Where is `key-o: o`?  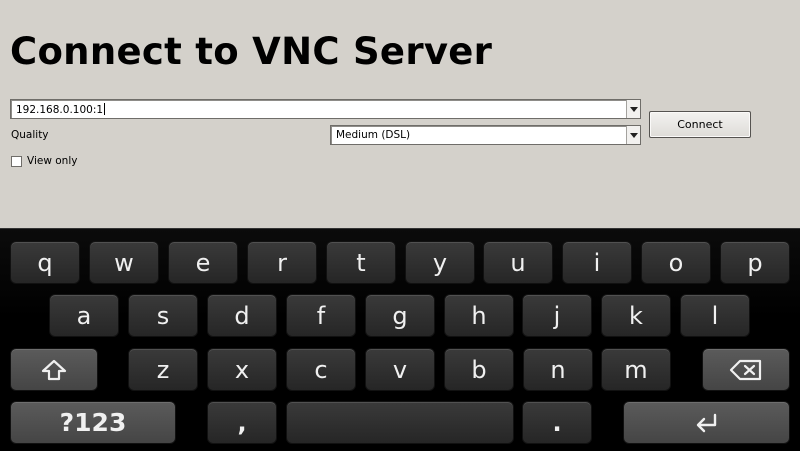 key-o: o is located at coordinates (676, 262).